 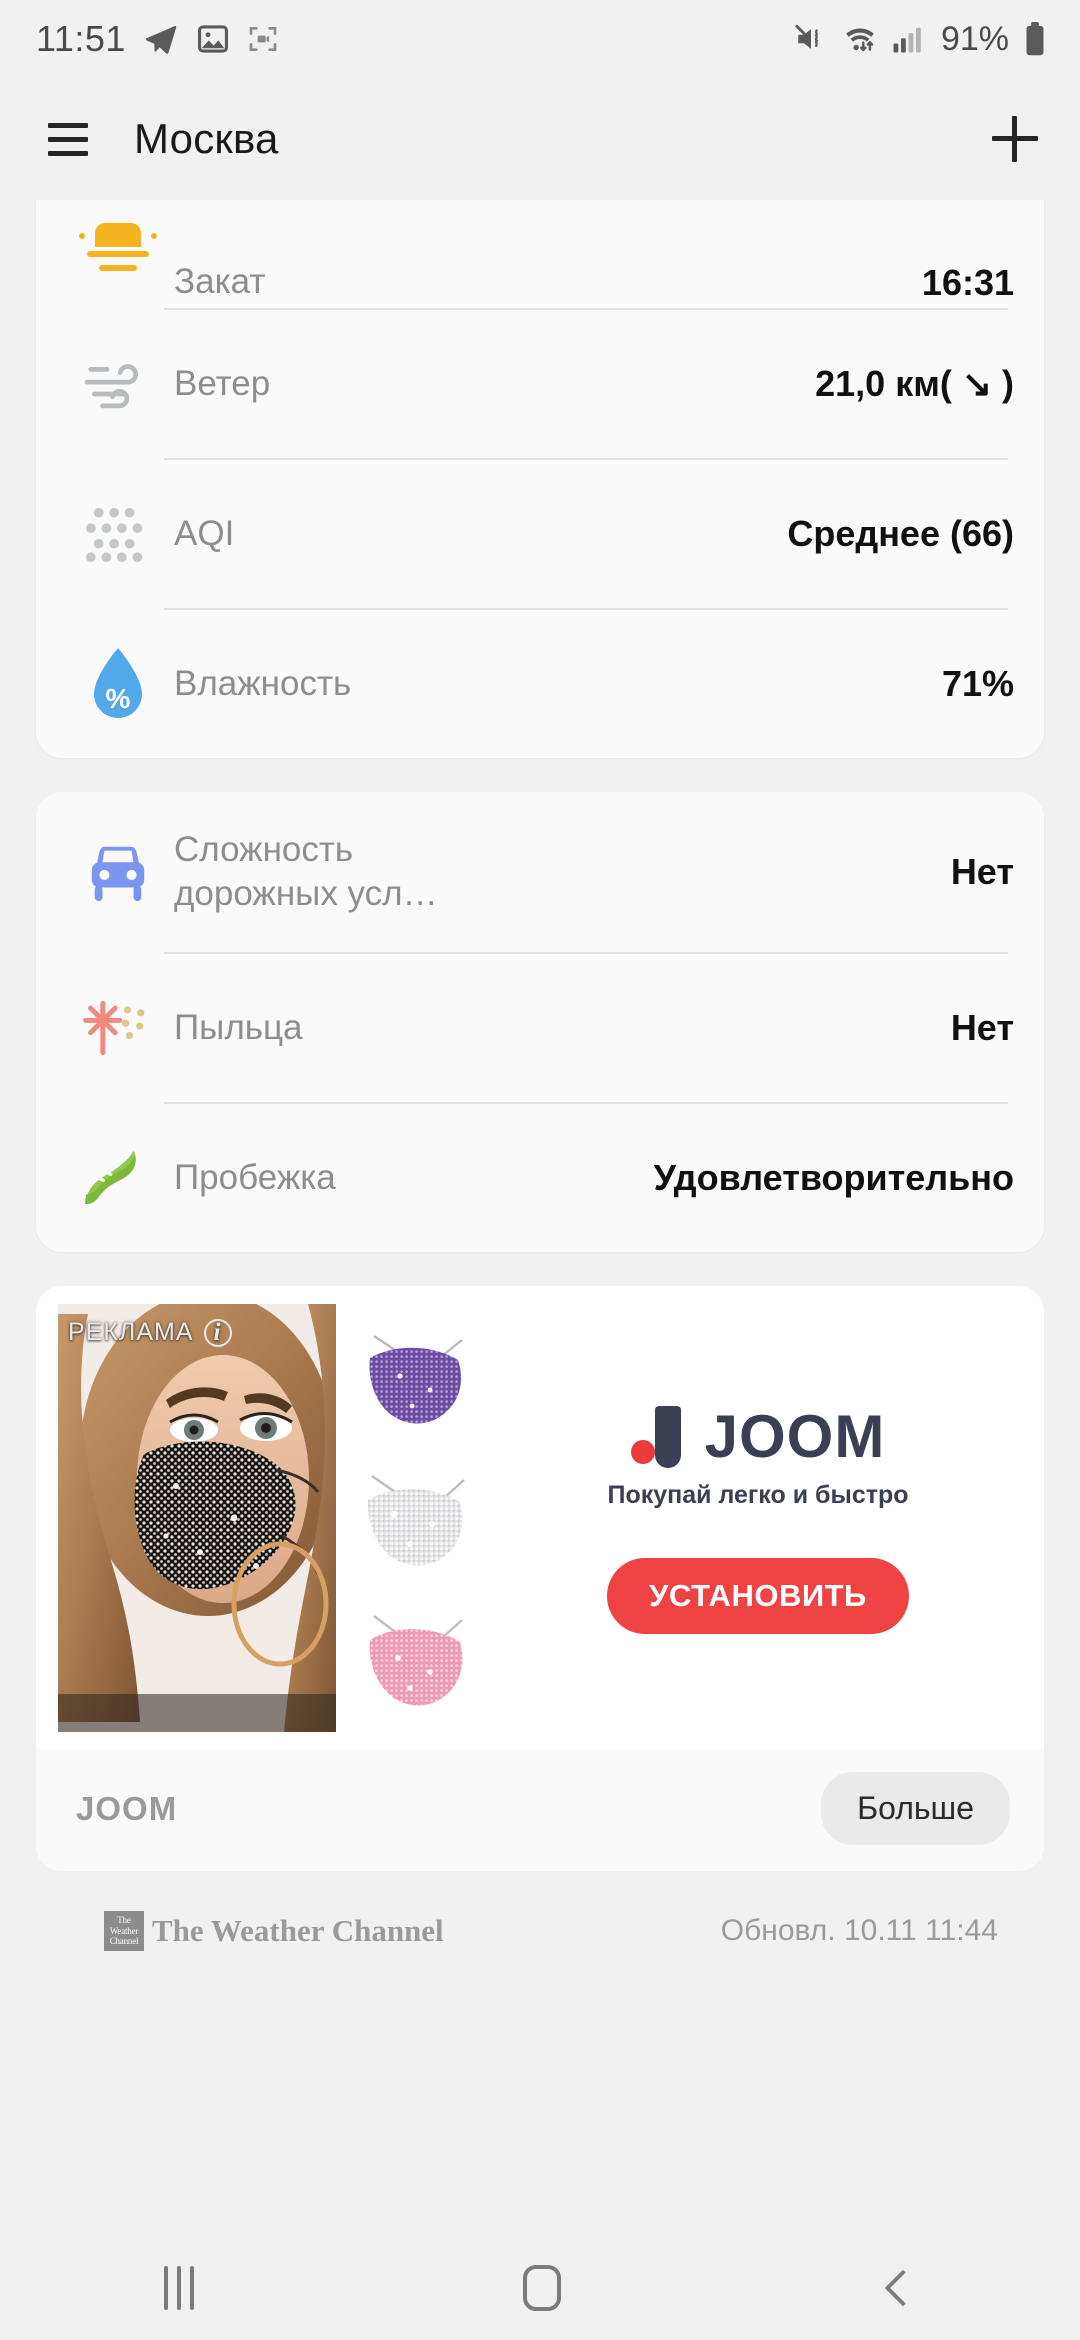 What do you see at coordinates (255, 1177) in the screenshot?
I see `lifestyle-label: Пробежка` at bounding box center [255, 1177].